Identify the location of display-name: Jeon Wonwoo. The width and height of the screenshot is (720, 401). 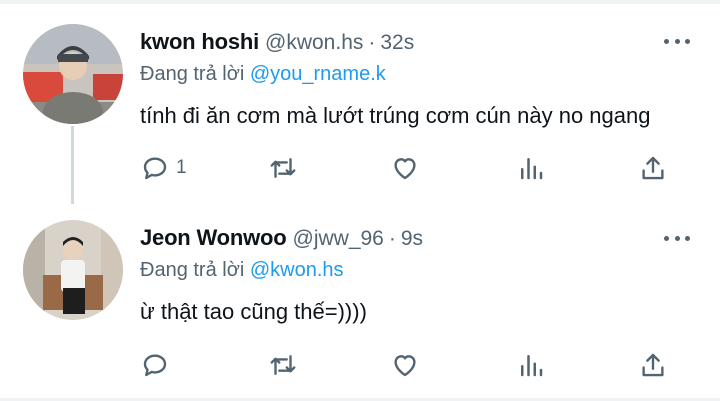
(213, 238).